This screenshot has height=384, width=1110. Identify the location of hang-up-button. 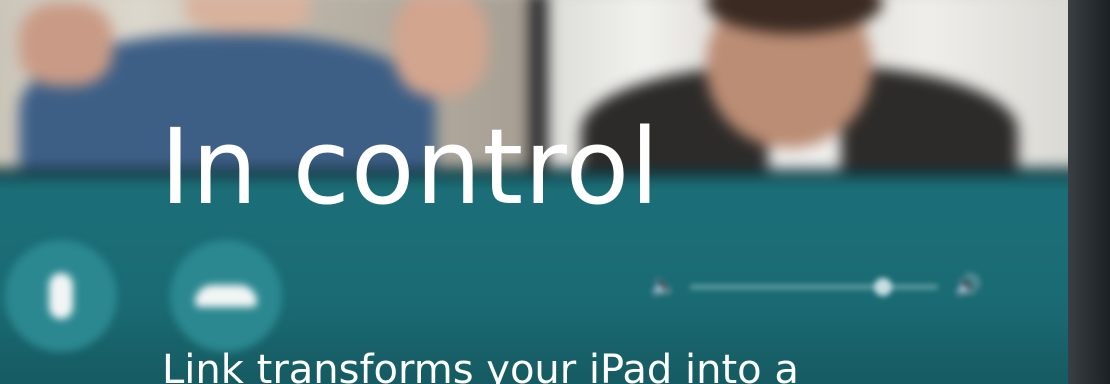
(226, 296).